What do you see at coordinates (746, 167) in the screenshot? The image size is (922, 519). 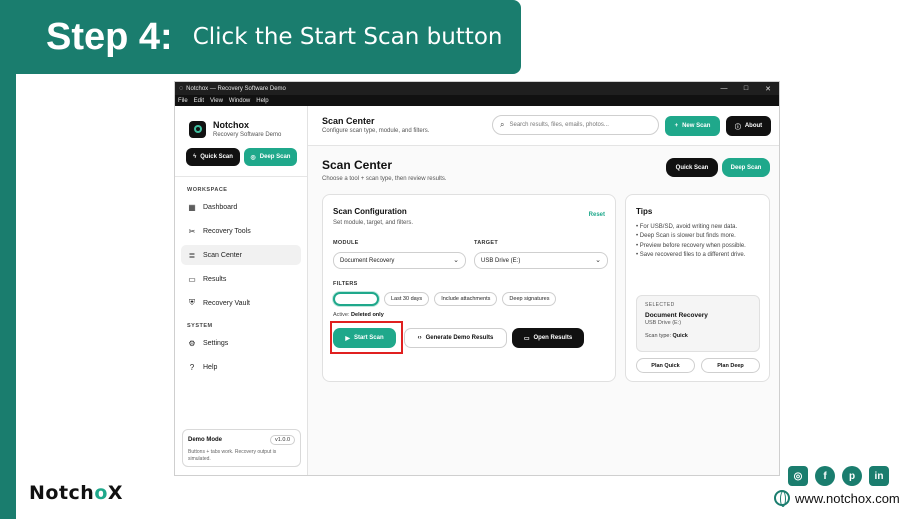 I see `deep-scan-button: Deep Scan` at bounding box center [746, 167].